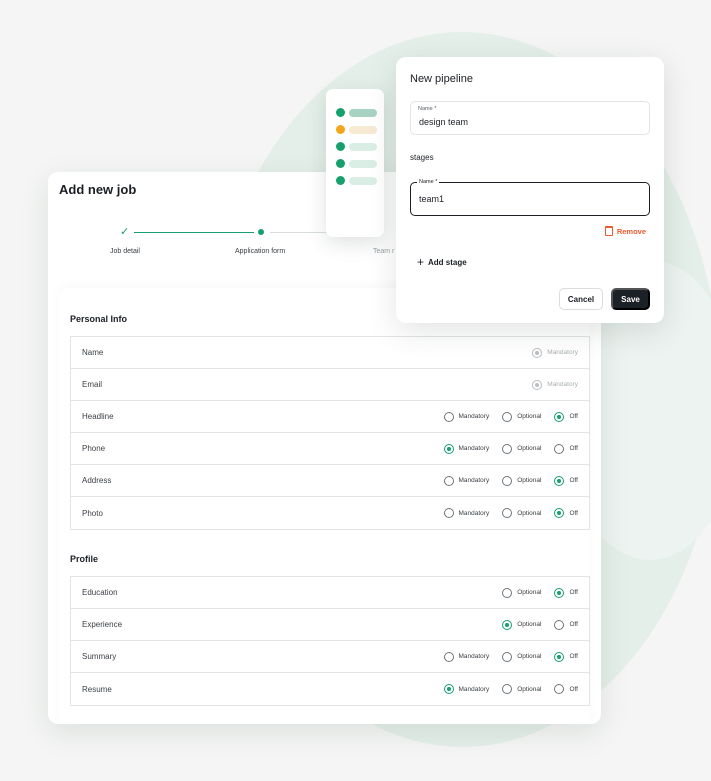 The width and height of the screenshot is (711, 781). I want to click on field-options: Optional Off, so click(533, 624).